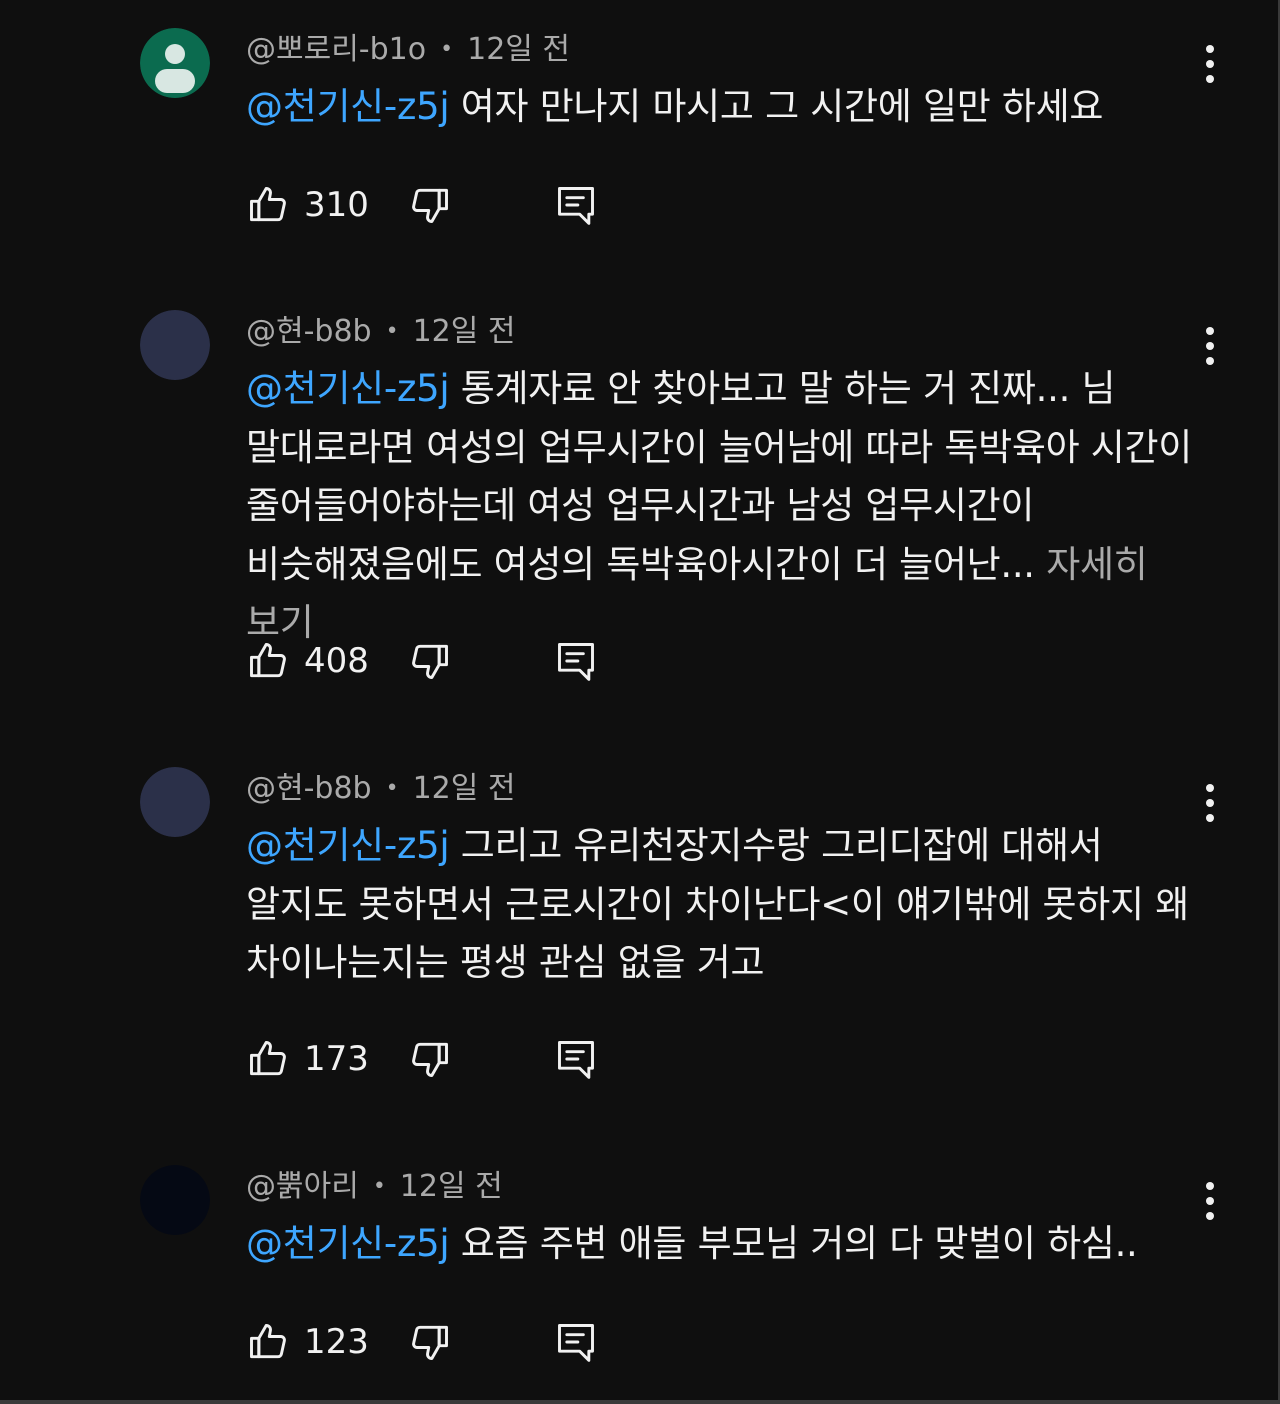 Image resolution: width=1280 pixels, height=1404 pixels. I want to click on like-button: 408, so click(307, 661).